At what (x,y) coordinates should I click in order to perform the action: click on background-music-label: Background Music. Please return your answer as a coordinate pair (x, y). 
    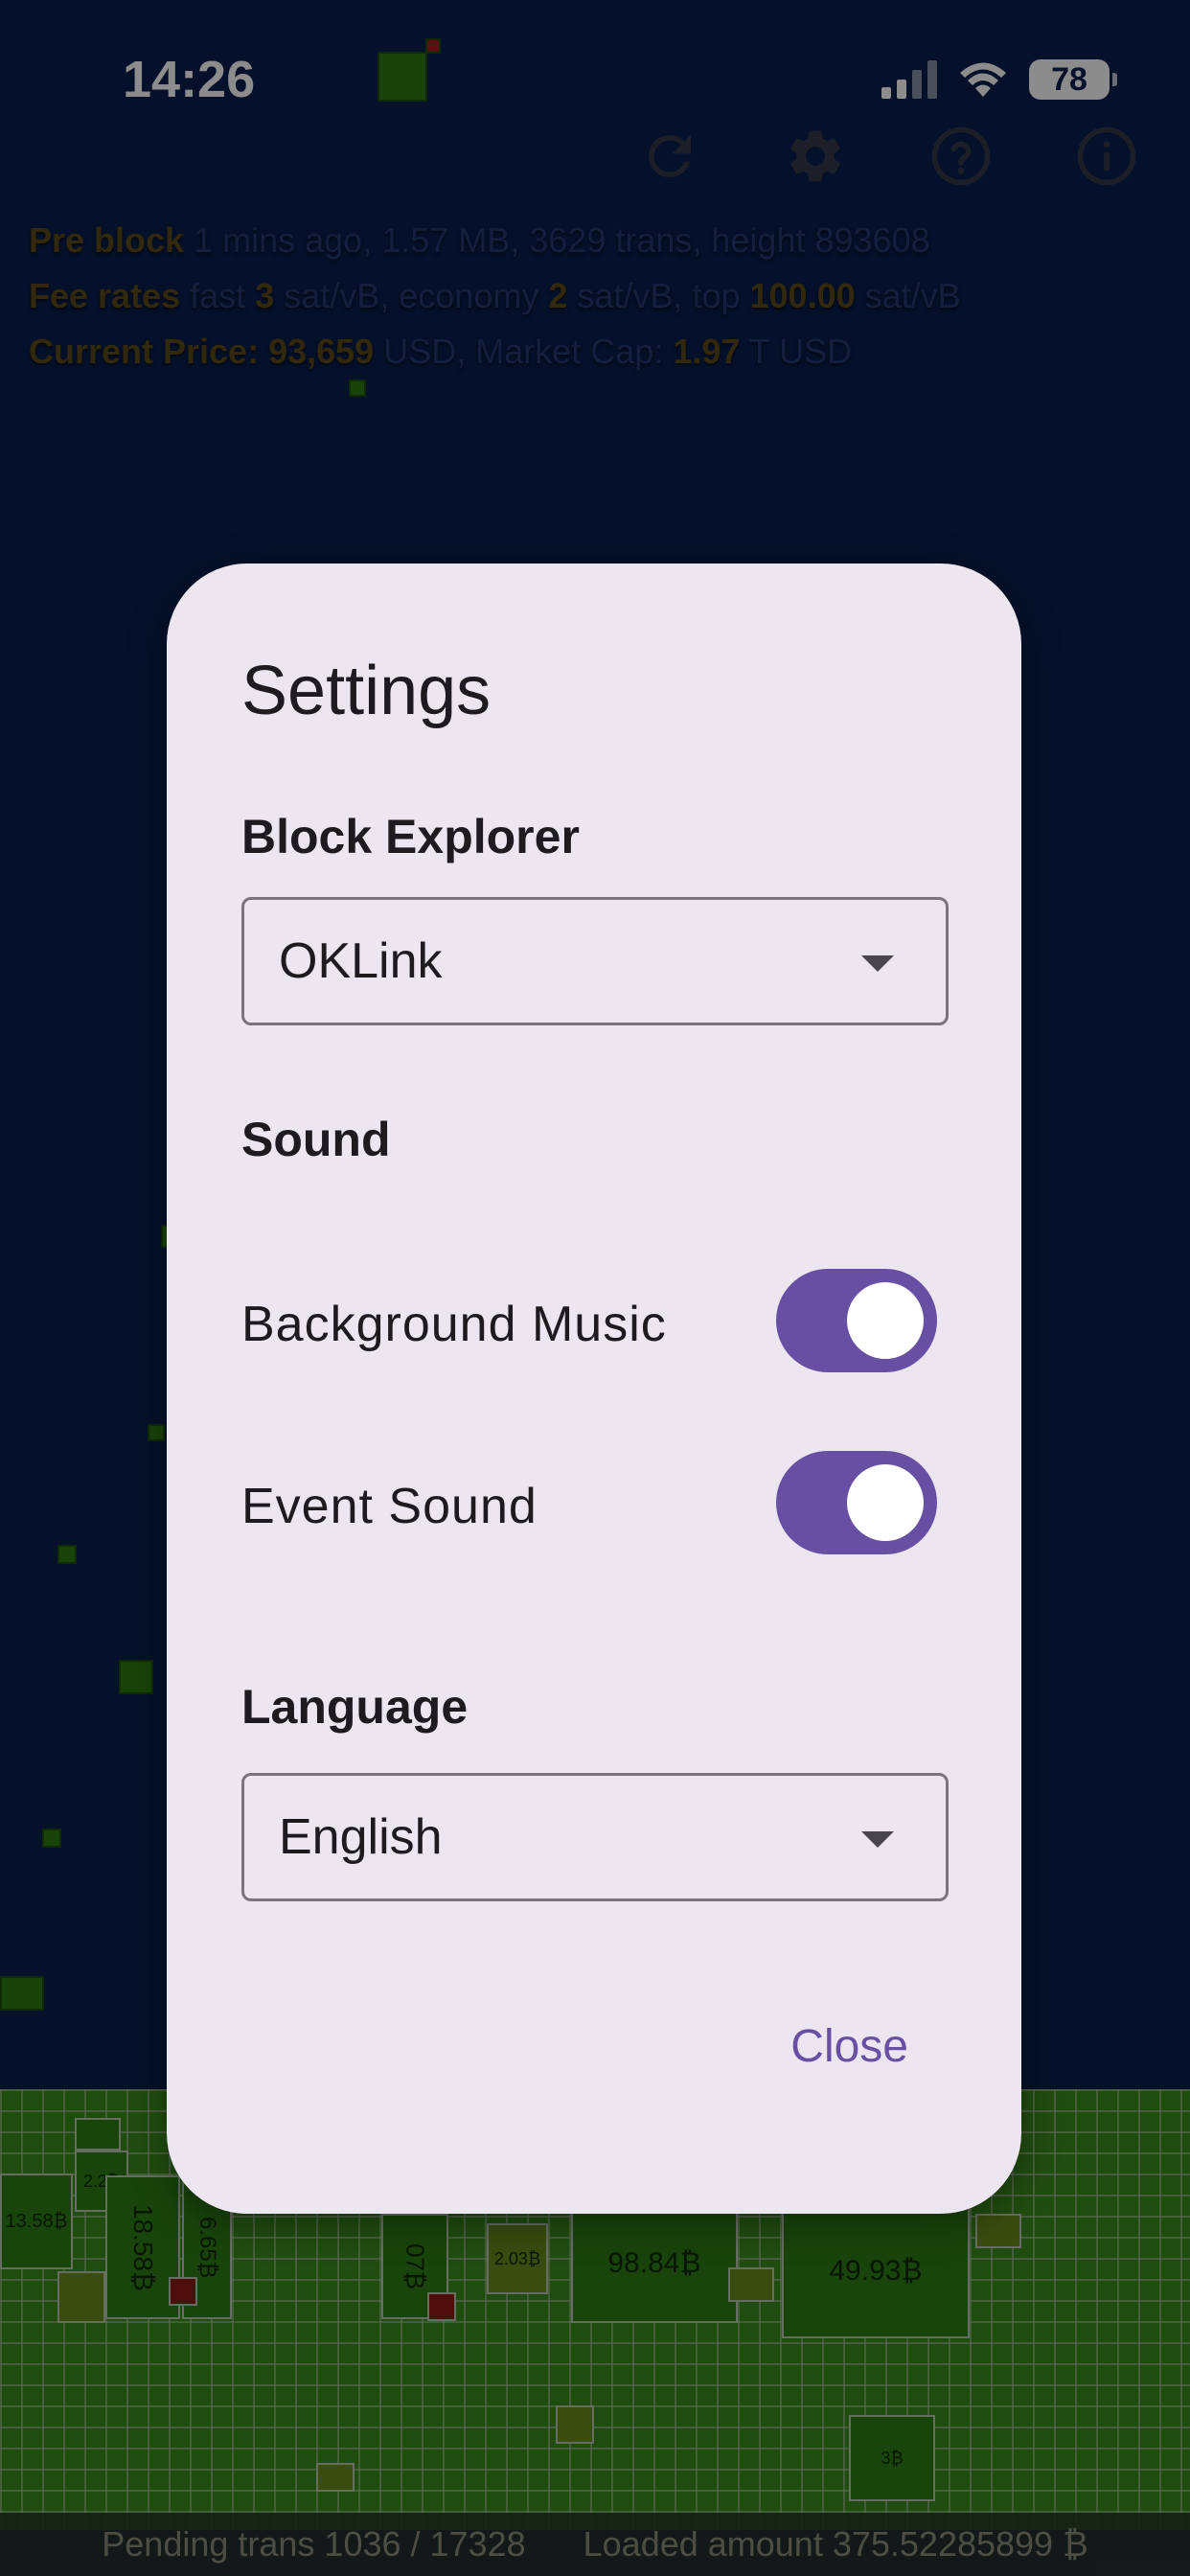
    Looking at the image, I should click on (454, 1324).